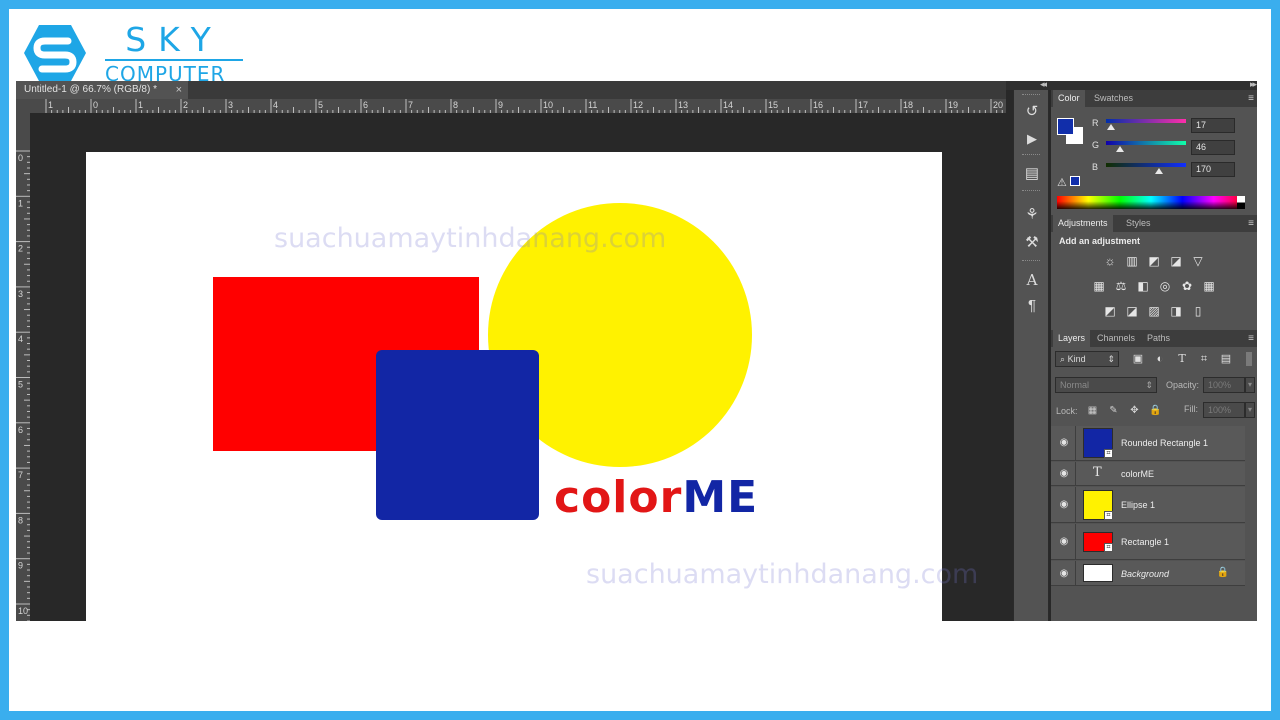  What do you see at coordinates (1213, 169) in the screenshot?
I see `channel-b-field: 170` at bounding box center [1213, 169].